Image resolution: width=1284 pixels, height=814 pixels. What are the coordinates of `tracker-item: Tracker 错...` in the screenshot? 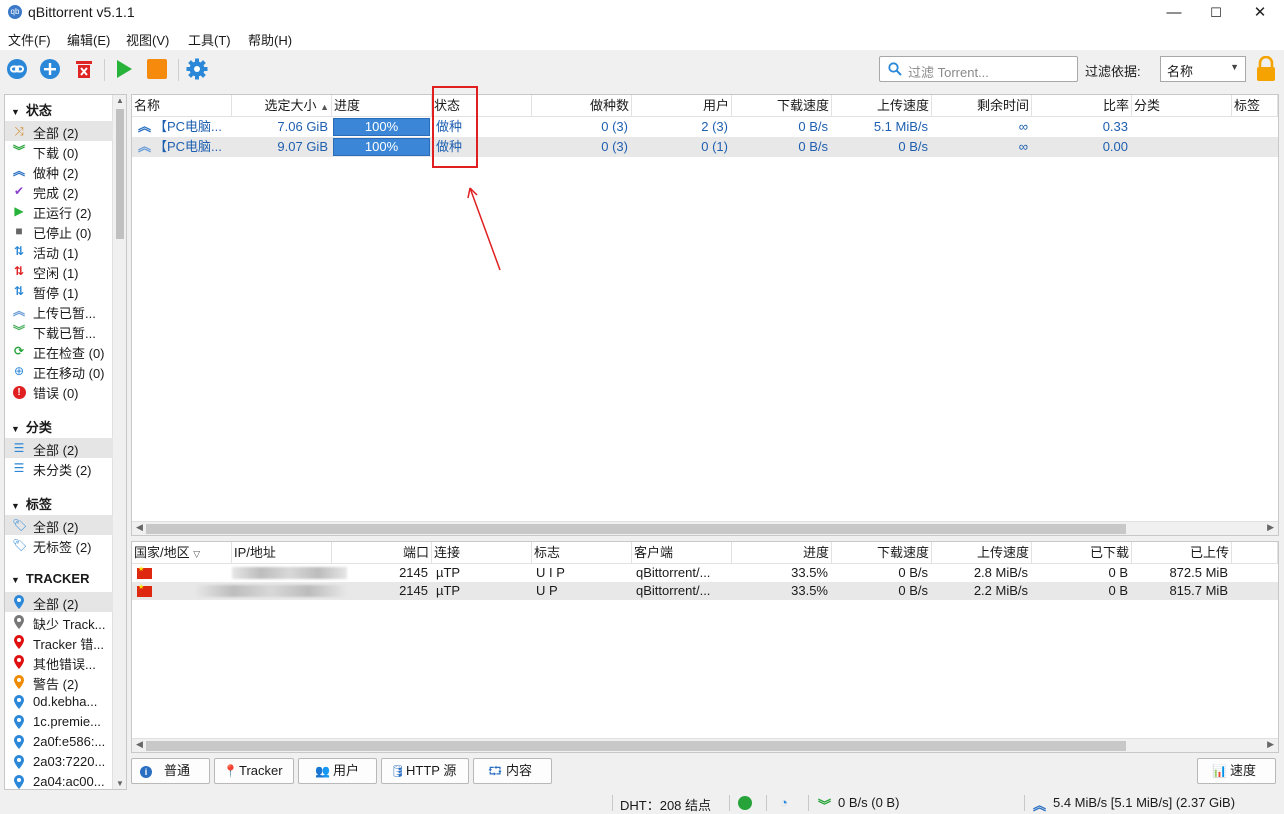 It's located at (59, 642).